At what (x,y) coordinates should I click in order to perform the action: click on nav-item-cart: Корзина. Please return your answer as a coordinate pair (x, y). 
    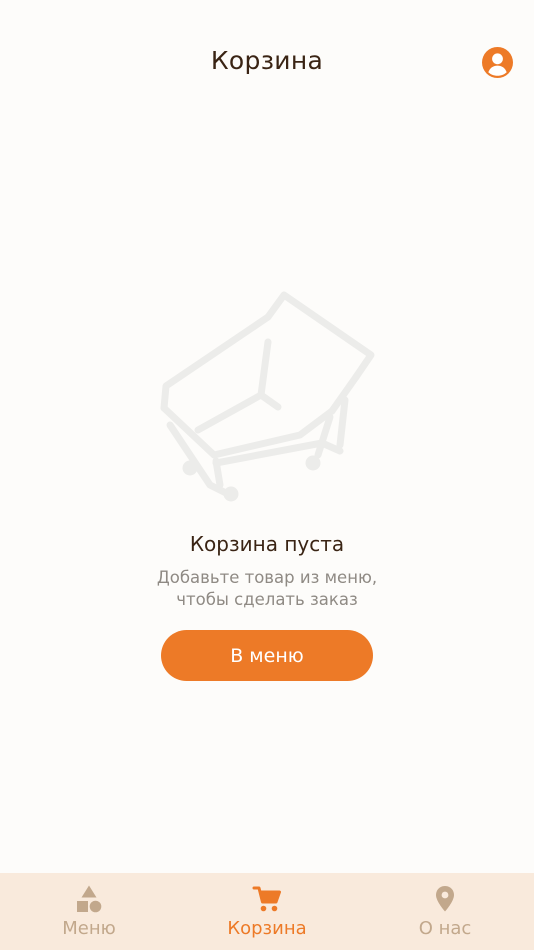
    Looking at the image, I should click on (267, 911).